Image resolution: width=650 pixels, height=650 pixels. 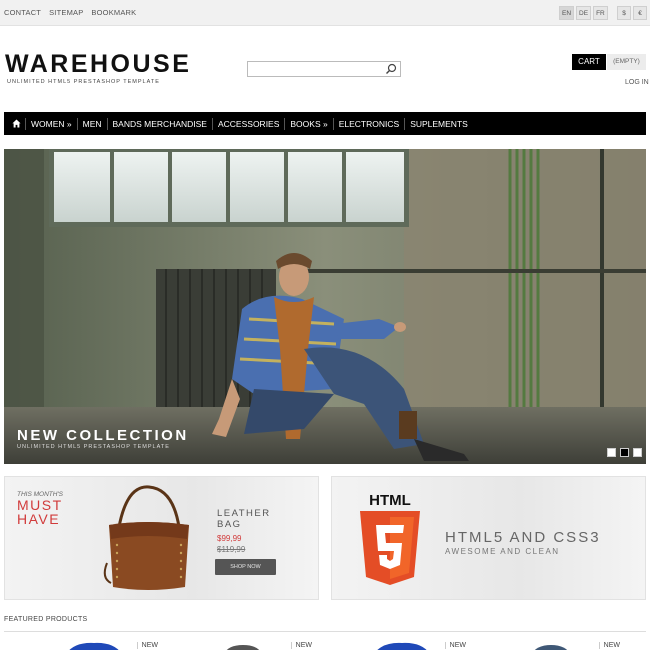 I want to click on sitemap-link: SITEMAP, so click(x=66, y=12).